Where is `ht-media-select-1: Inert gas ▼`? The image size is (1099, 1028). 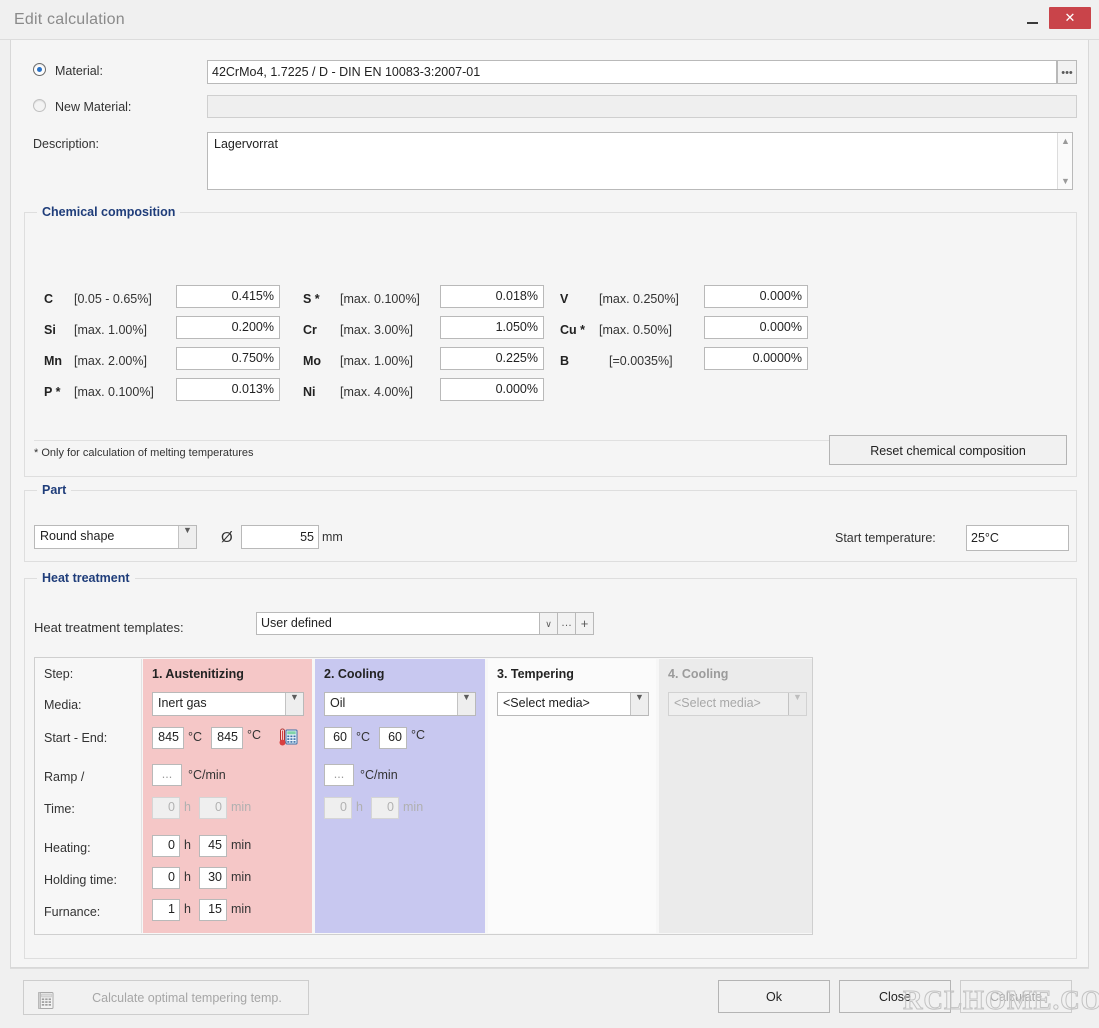
ht-media-select-1: Inert gas ▼ is located at coordinates (228, 704).